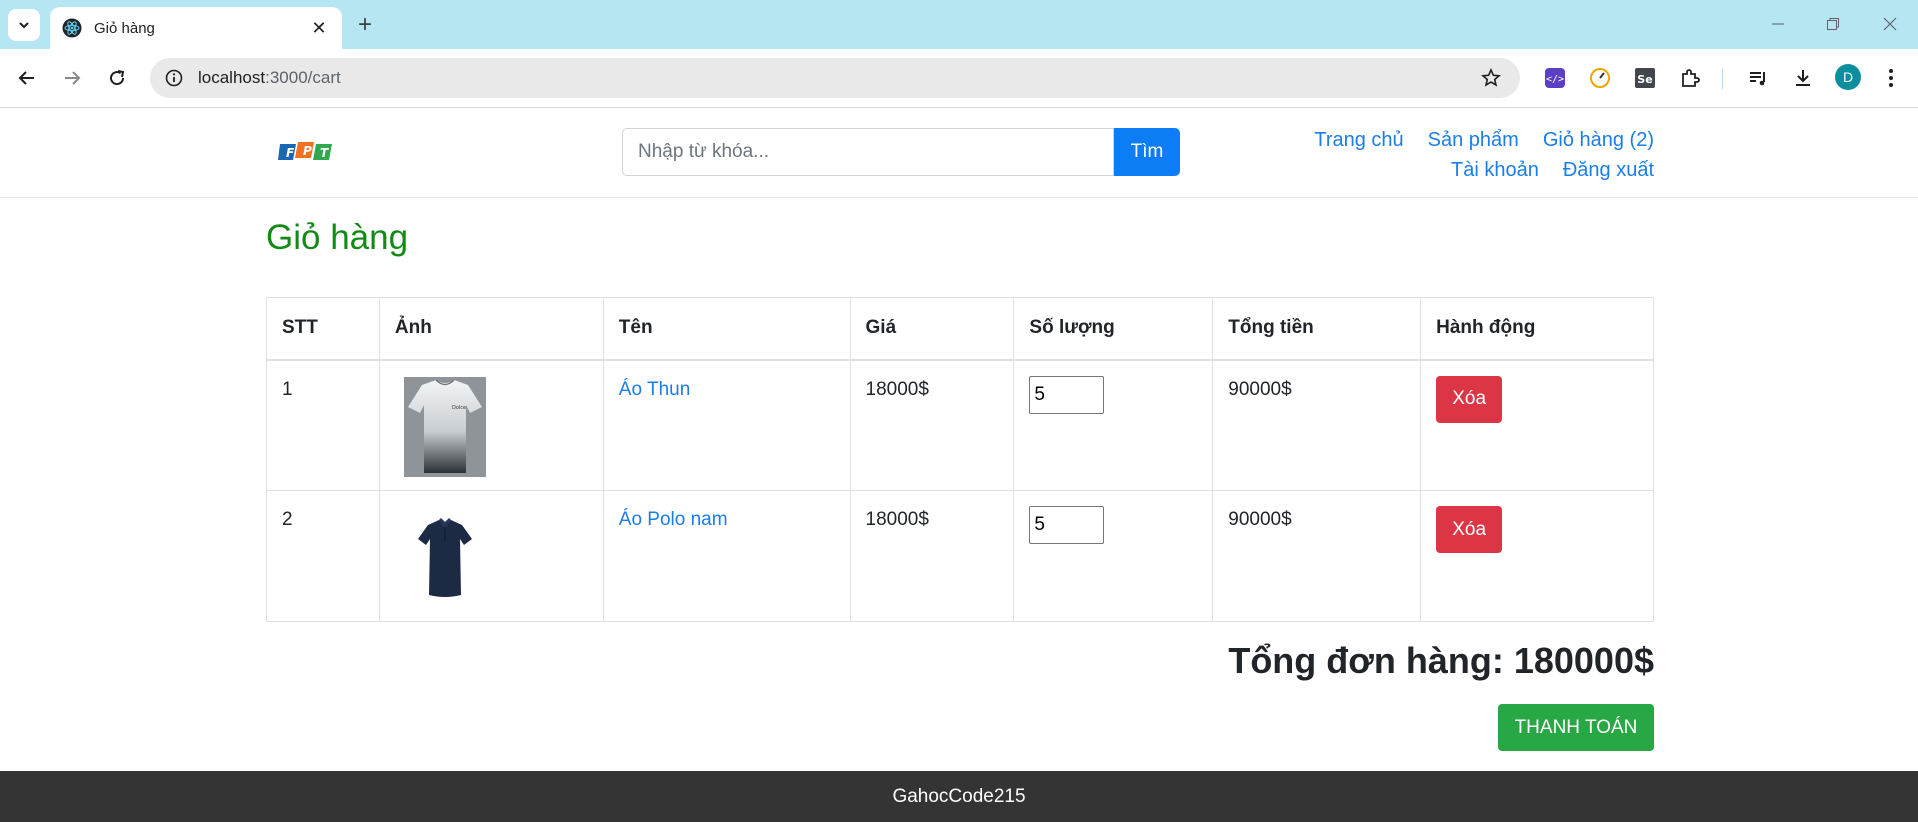 This screenshot has height=822, width=1918. Describe the element at coordinates (323, 329) in the screenshot. I see `column-header-stt: STT` at that location.